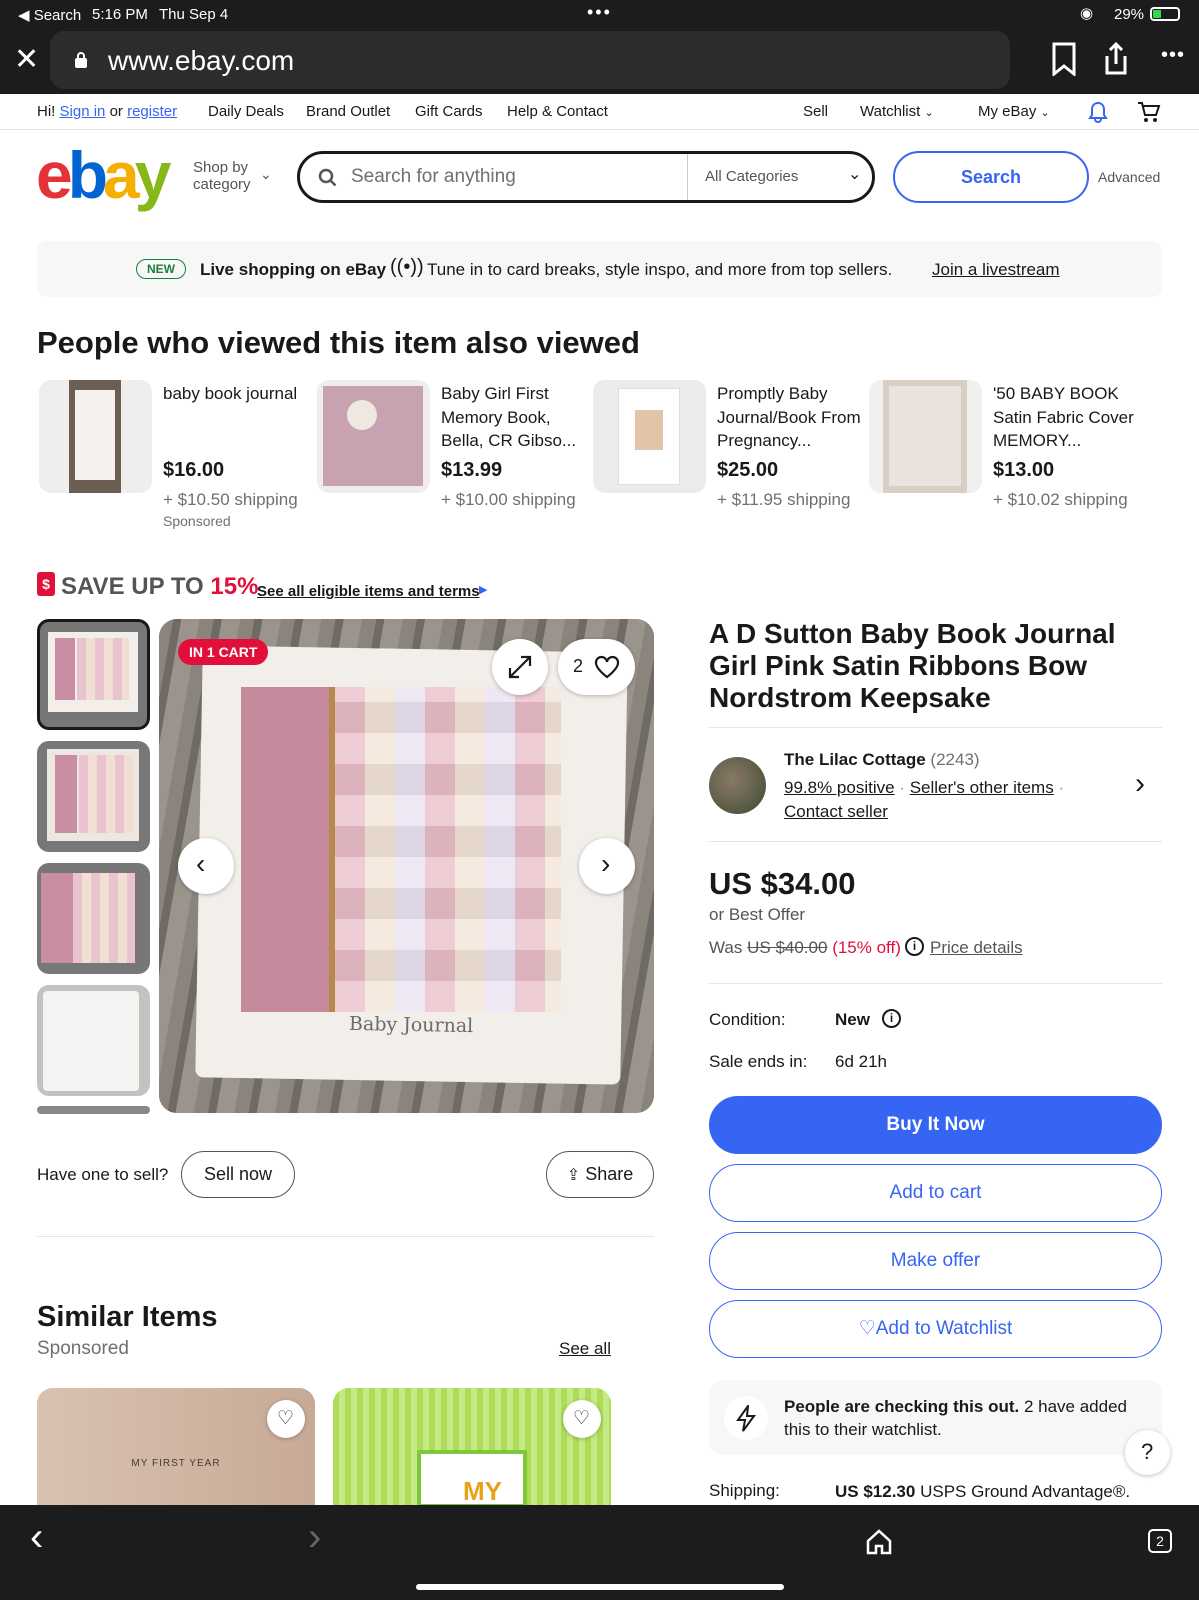 The image size is (1199, 1600). What do you see at coordinates (573, 1175) in the screenshot?
I see `share-icon: ⇪` at bounding box center [573, 1175].